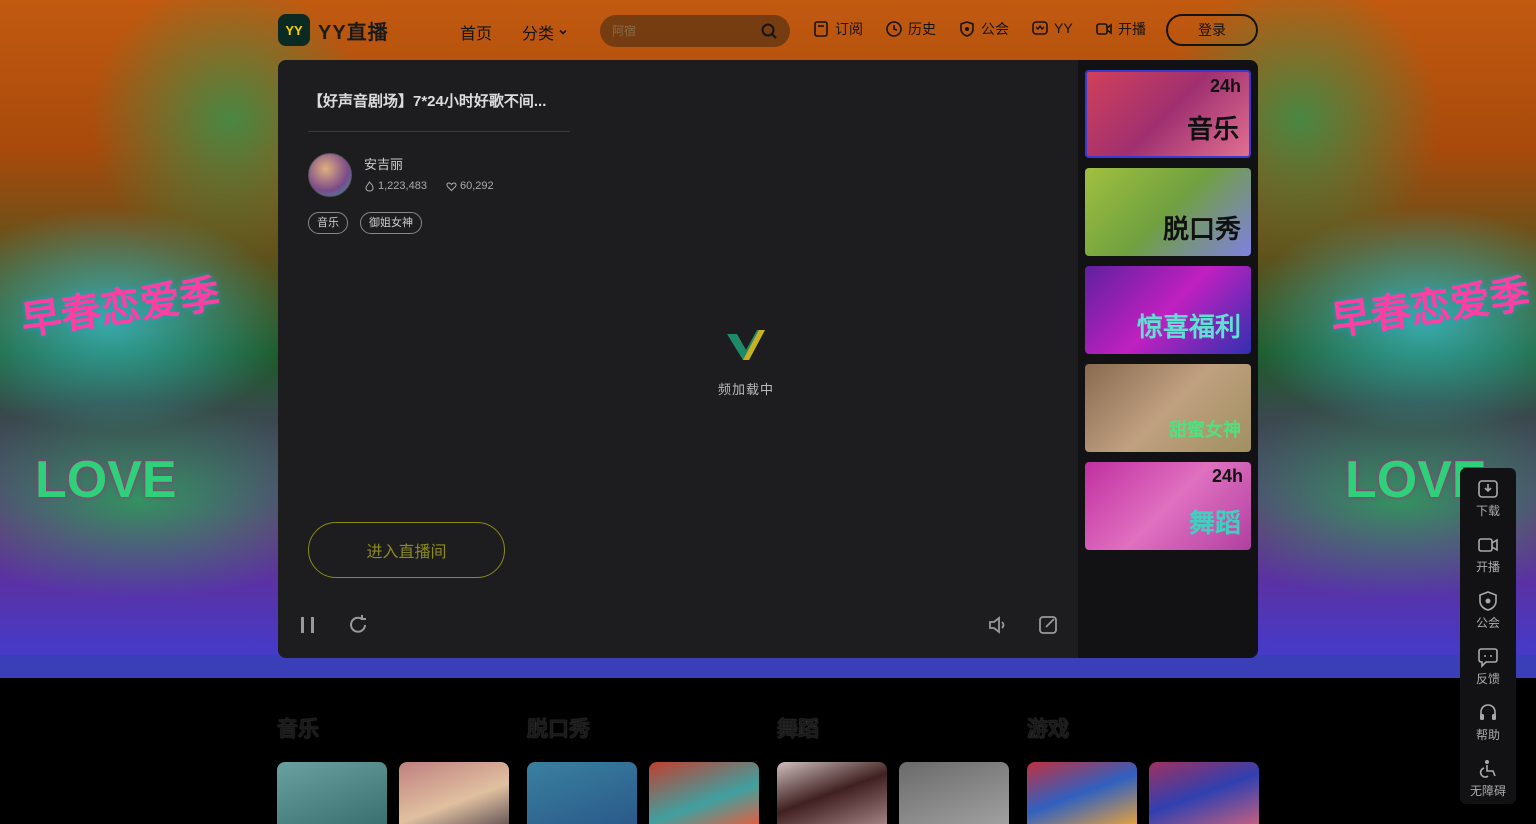  I want to click on nav-guild-label: 公会, so click(995, 29).